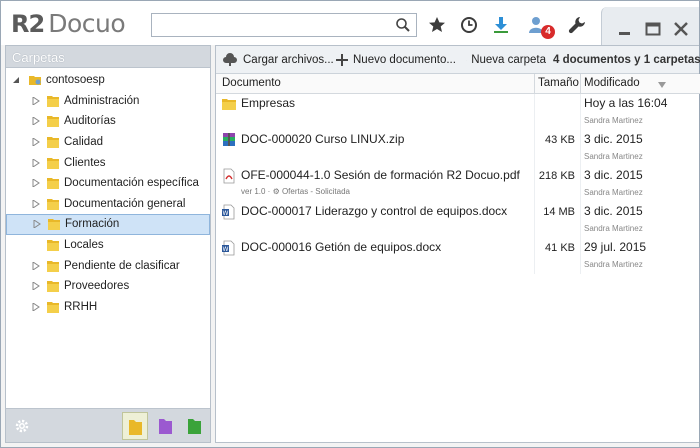 Image resolution: width=700 pixels, height=448 pixels. Describe the element at coordinates (341, 247) in the screenshot. I see `document-name: DOC-000016 Getión de equipos.docx` at that location.